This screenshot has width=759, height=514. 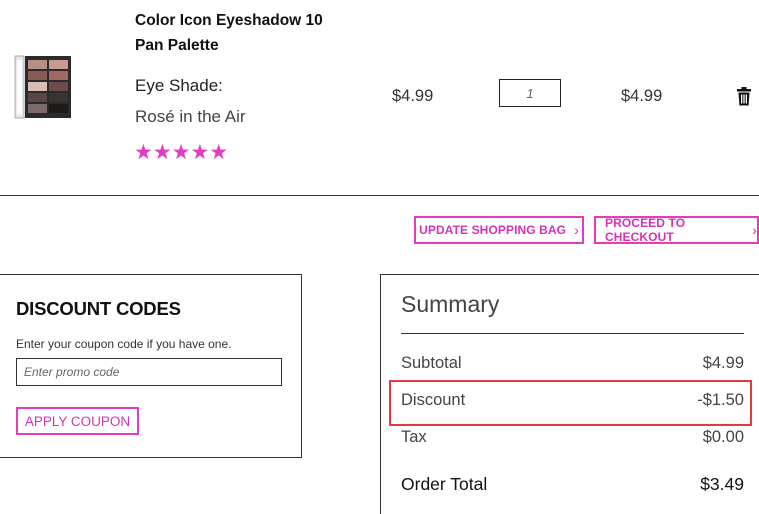 I want to click on trash-icon, so click(x=744, y=96).